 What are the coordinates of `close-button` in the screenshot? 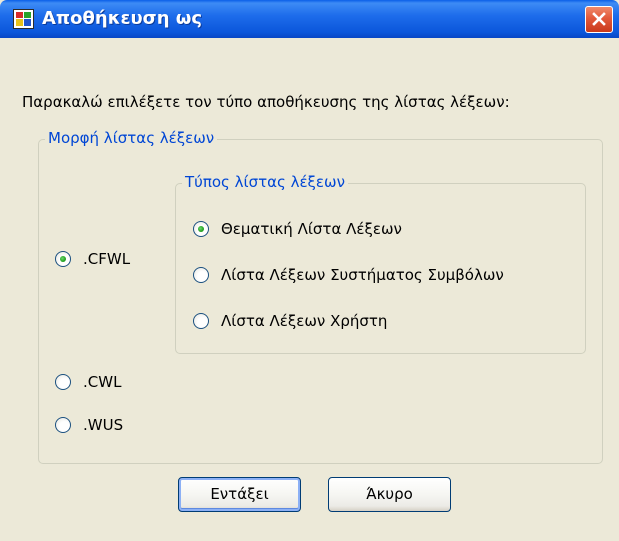 It's located at (599, 19).